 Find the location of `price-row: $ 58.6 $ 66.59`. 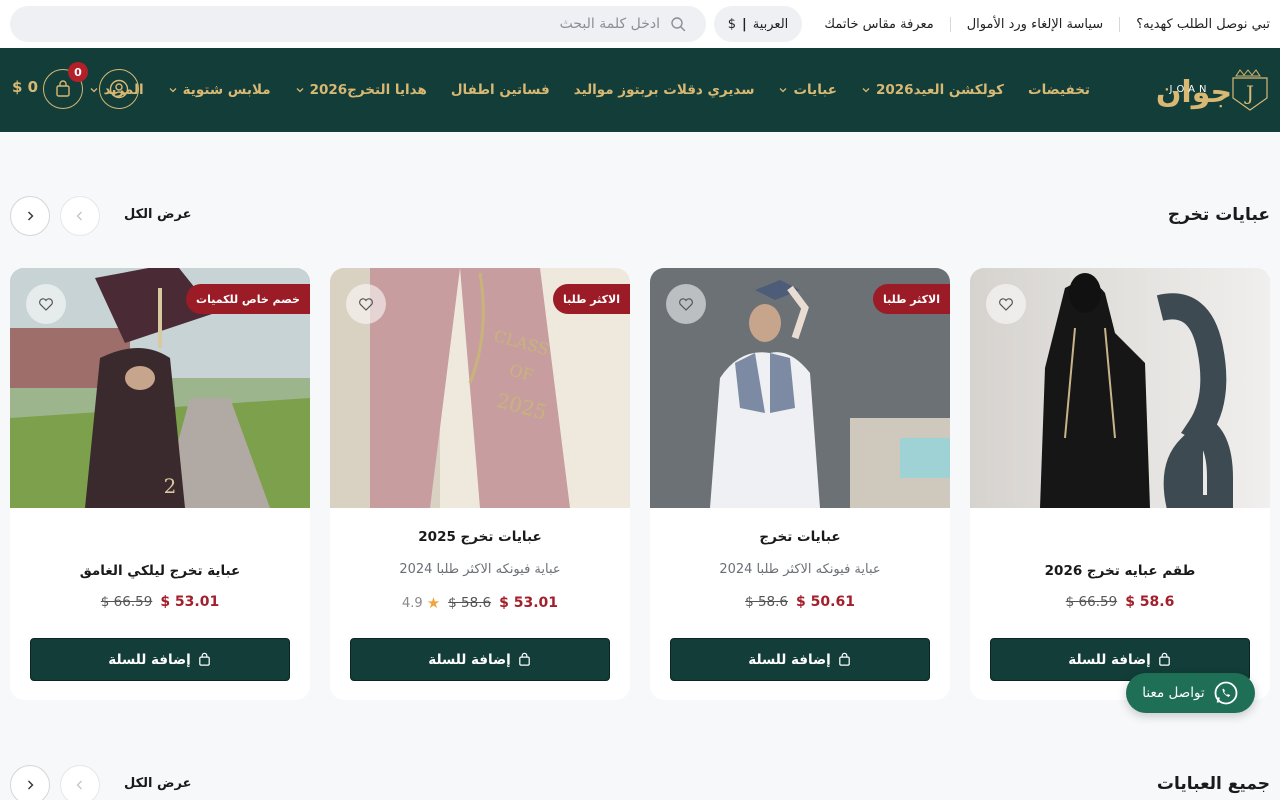

price-row: $ 58.6 $ 66.59 is located at coordinates (1120, 602).